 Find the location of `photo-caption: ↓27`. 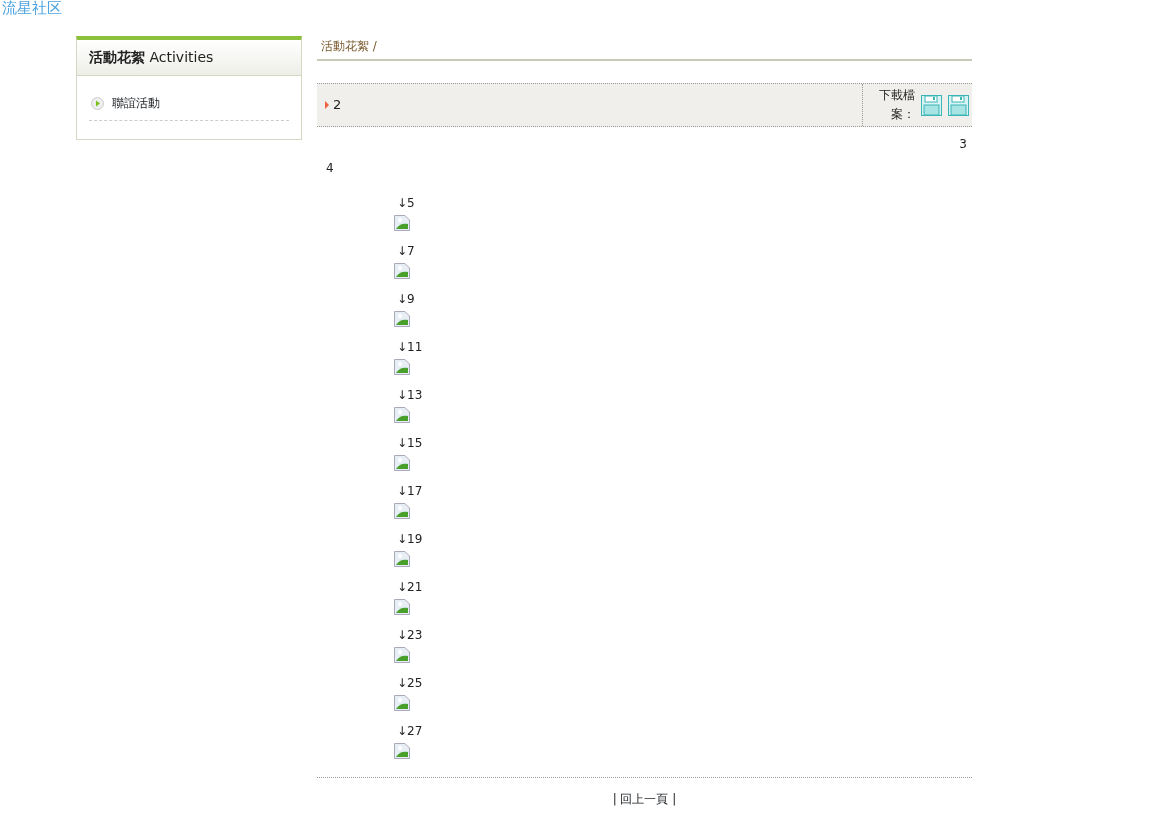

photo-caption: ↓27 is located at coordinates (409, 731).